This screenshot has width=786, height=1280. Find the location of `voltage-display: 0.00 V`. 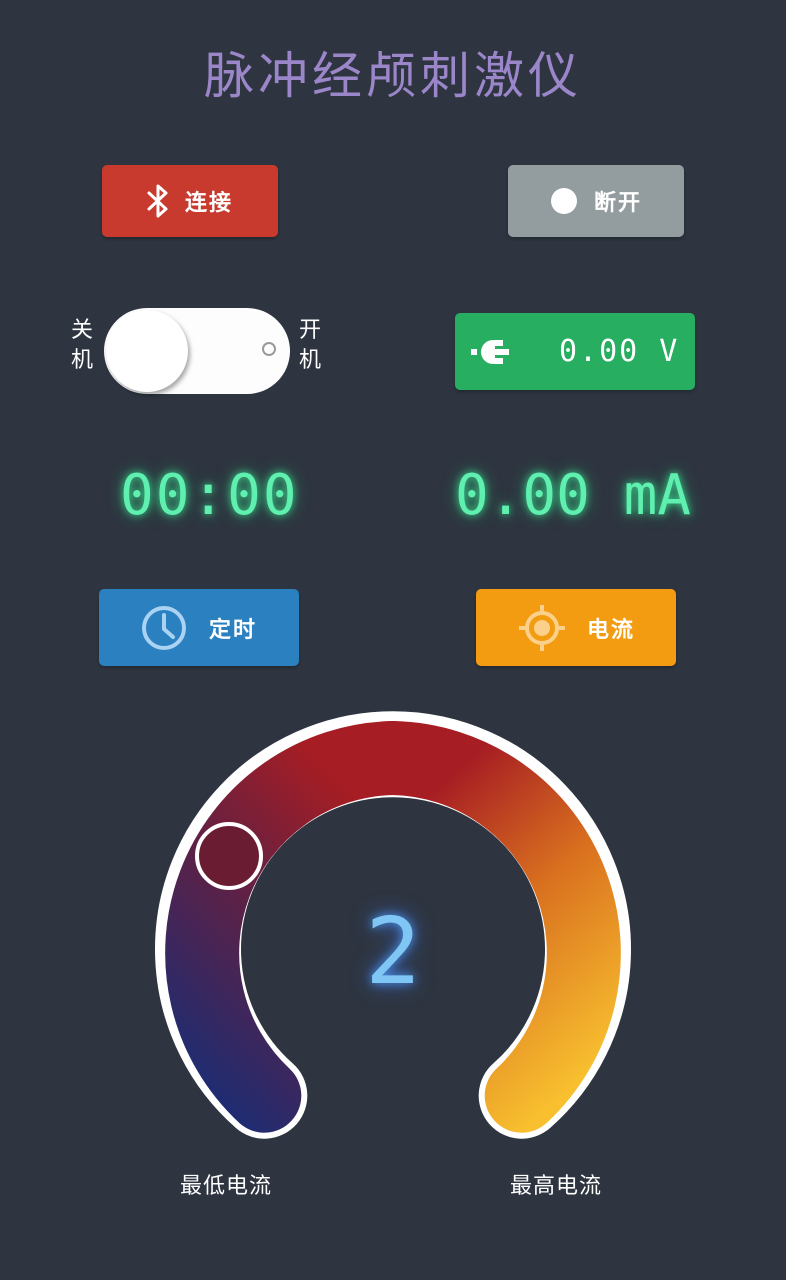

voltage-display: 0.00 V is located at coordinates (575, 351).